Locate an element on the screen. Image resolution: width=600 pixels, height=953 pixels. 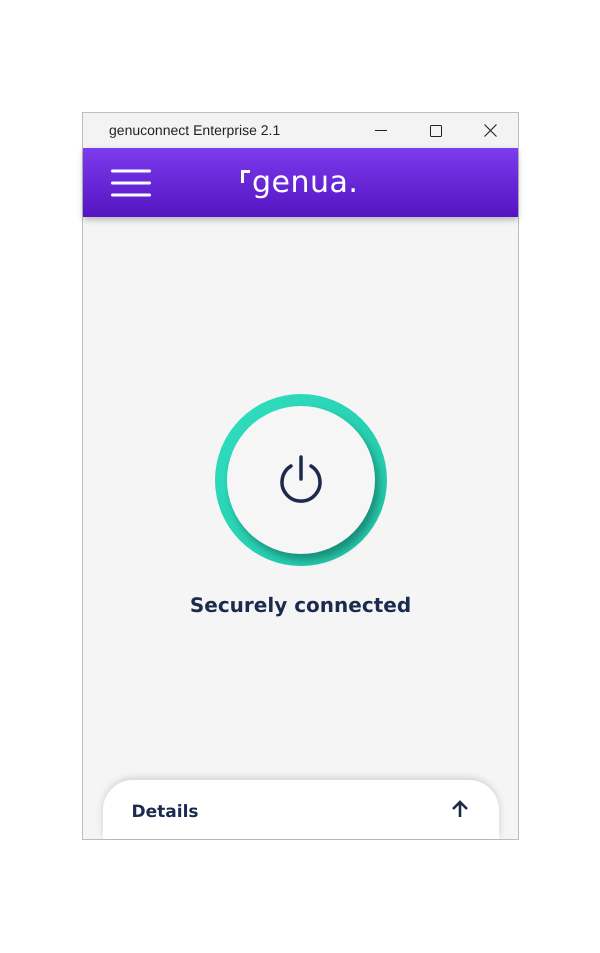
menu-icon is located at coordinates (131, 183).